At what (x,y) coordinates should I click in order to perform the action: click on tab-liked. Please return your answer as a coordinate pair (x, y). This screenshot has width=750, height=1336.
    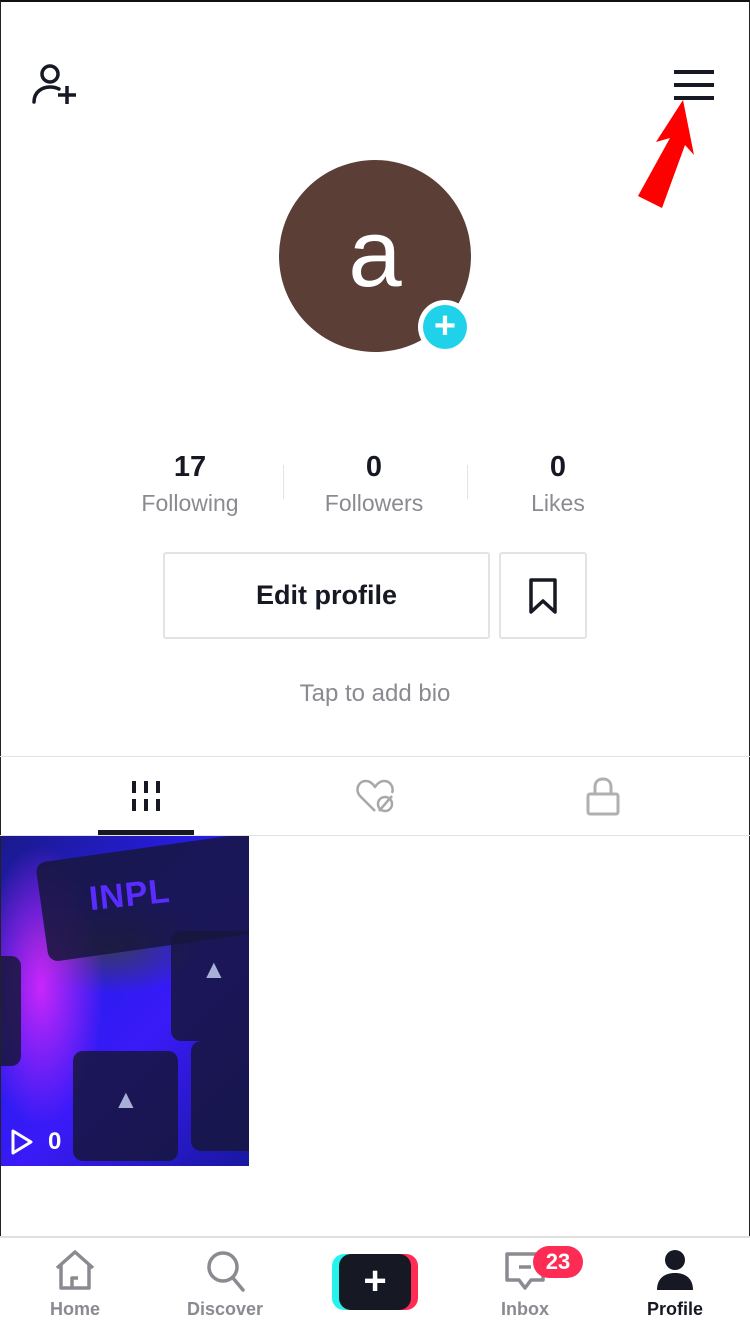
    Looking at the image, I should click on (376, 796).